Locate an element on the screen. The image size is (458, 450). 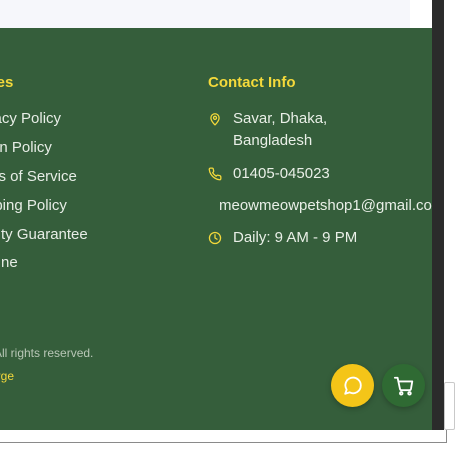
clock-icon is located at coordinates (215, 238).